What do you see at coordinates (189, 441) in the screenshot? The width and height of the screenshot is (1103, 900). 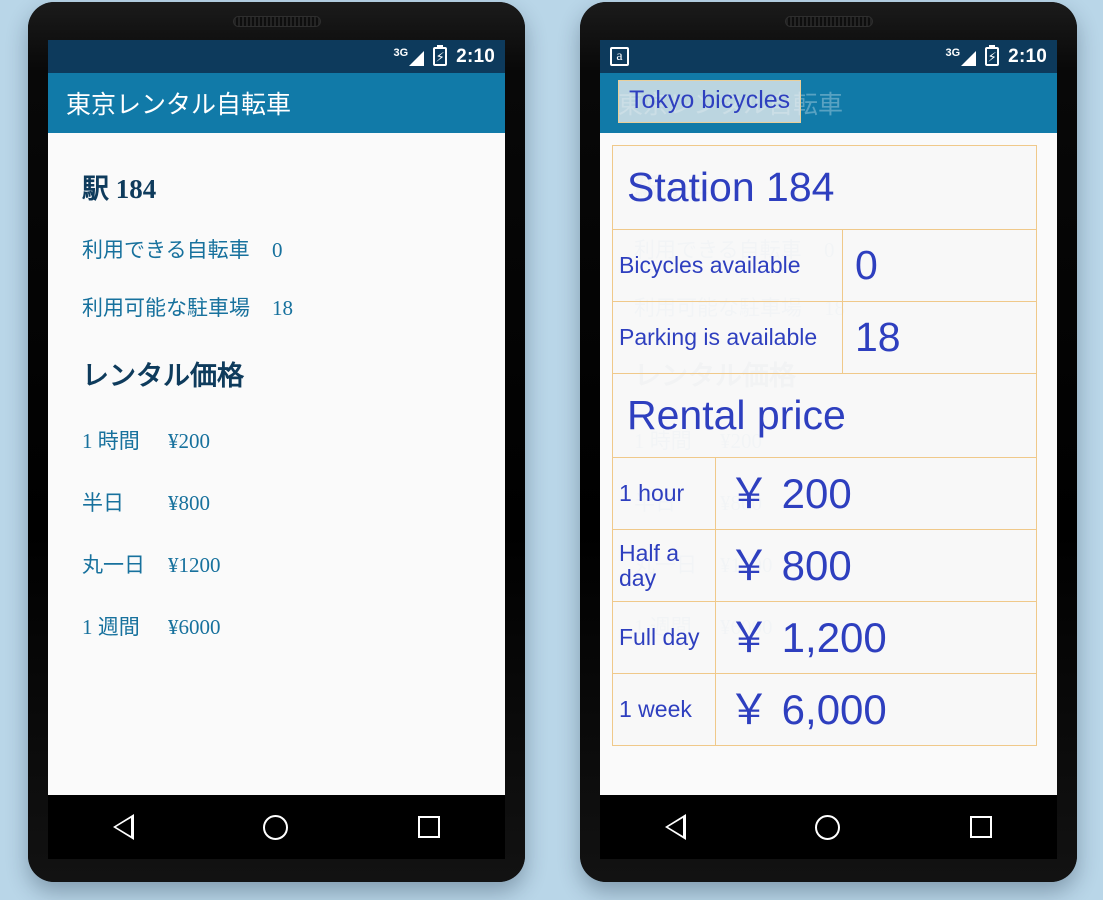 I see `price-value-hour-left: ¥200` at bounding box center [189, 441].